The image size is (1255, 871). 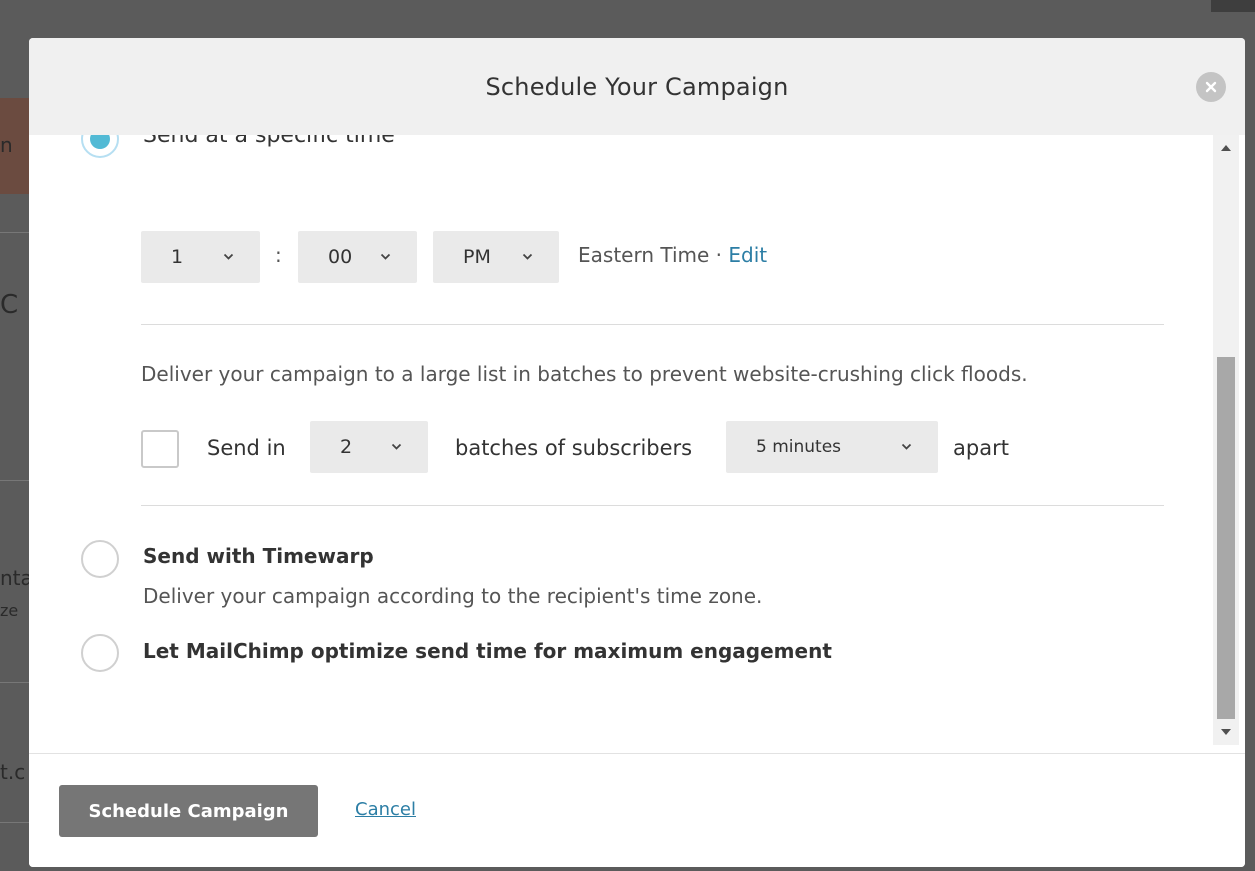 I want to click on hour-value: 1, so click(x=177, y=257).